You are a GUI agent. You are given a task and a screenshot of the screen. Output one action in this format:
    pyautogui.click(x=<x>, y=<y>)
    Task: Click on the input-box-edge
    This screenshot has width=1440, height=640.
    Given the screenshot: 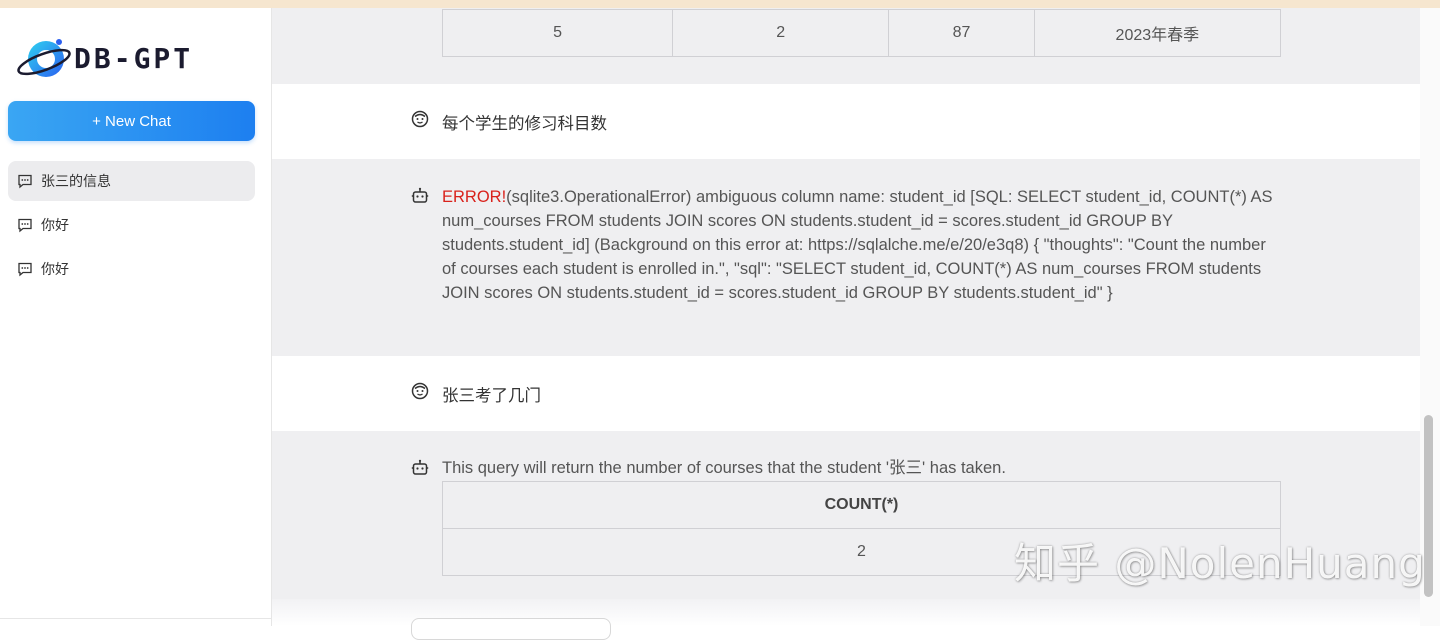 What is the action you would take?
    pyautogui.click(x=511, y=629)
    